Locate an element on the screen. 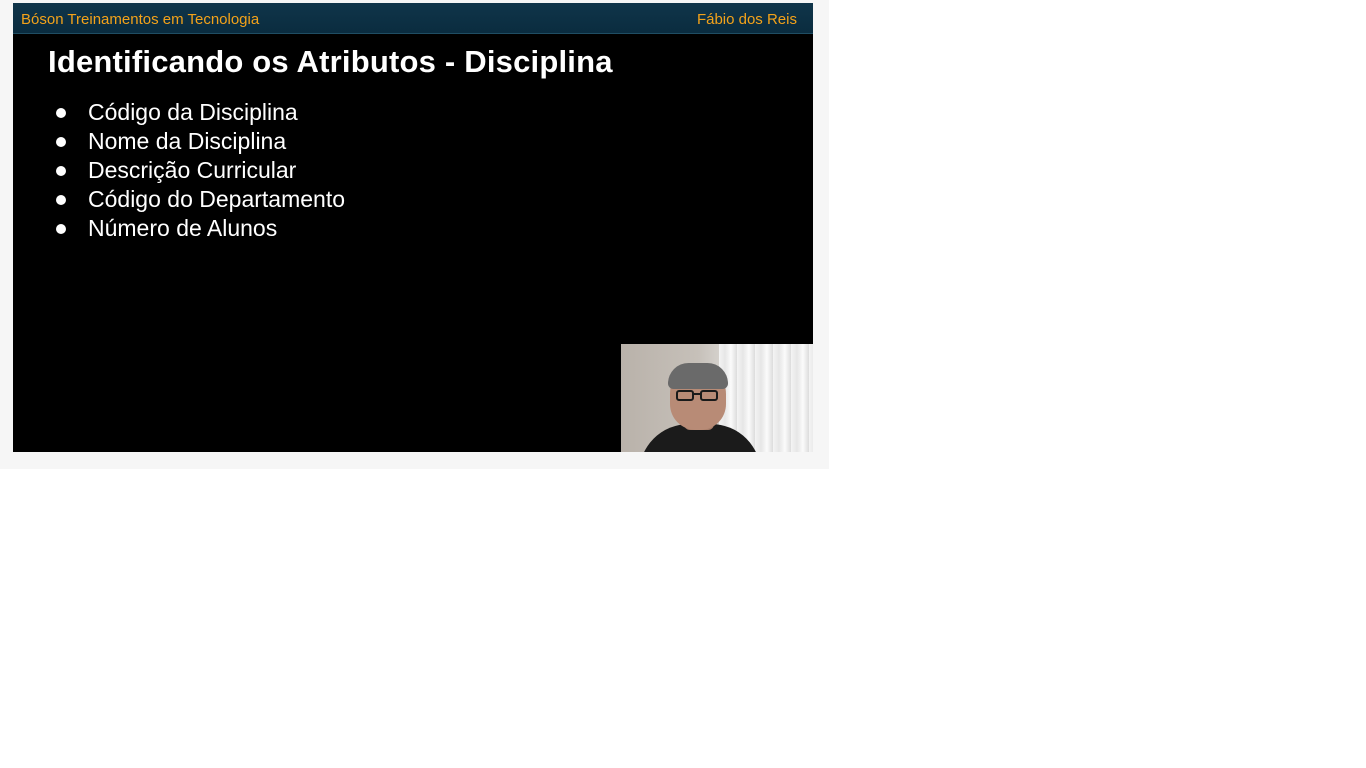 This screenshot has width=1366, height=768. author-label: Fábio dos Reis is located at coordinates (746, 19).